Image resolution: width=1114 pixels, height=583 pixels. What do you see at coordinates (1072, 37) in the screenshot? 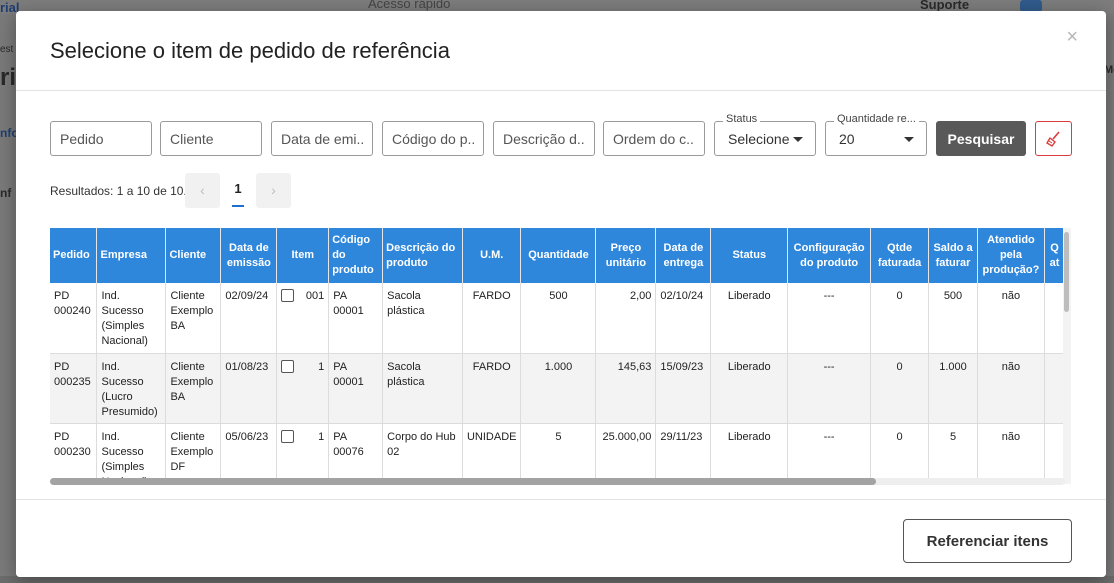
I see `close-icon: ×` at bounding box center [1072, 37].